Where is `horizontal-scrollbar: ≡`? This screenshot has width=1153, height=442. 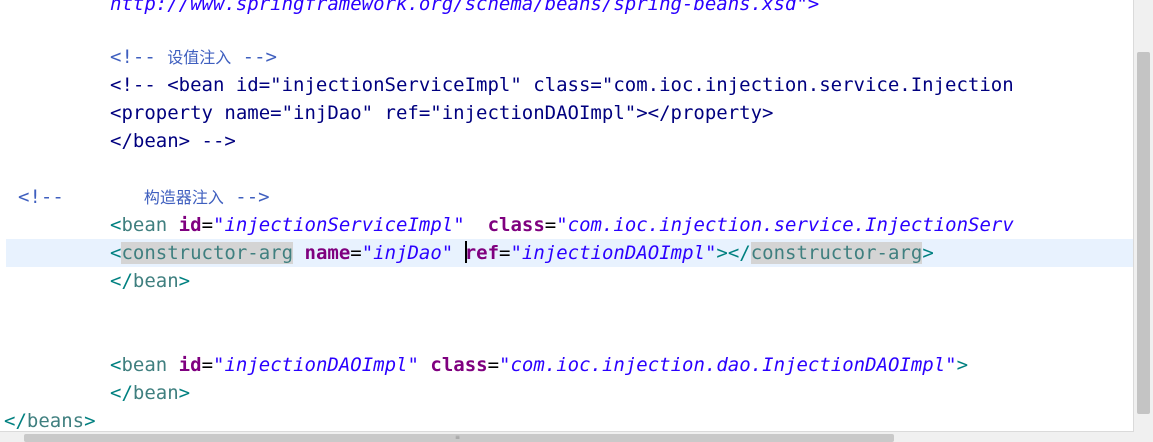
horizontal-scrollbar: ≡ is located at coordinates (567, 436).